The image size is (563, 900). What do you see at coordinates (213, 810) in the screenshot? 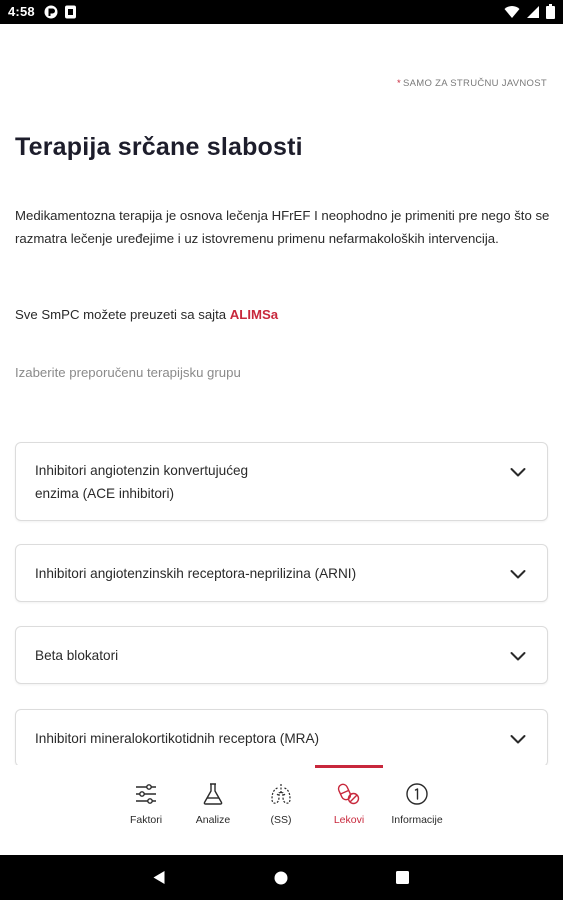
I see `nav-item-analize: Analize` at bounding box center [213, 810].